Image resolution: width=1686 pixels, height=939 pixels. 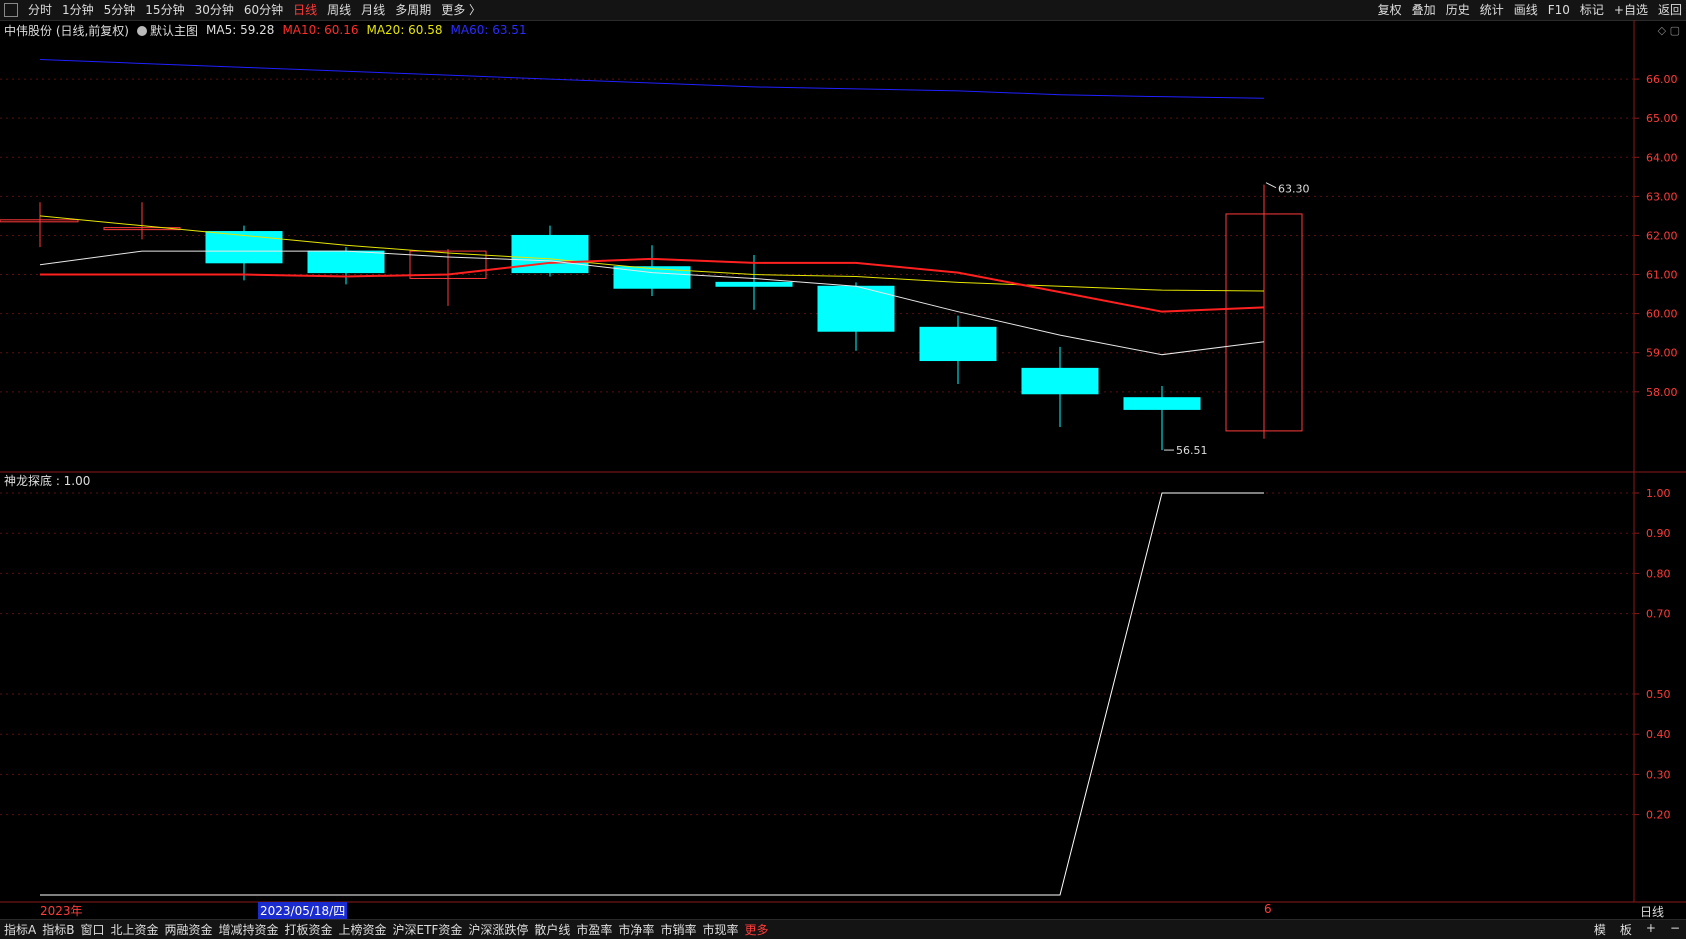 I want to click on action-button-1: 叠加, so click(x=1424, y=10).